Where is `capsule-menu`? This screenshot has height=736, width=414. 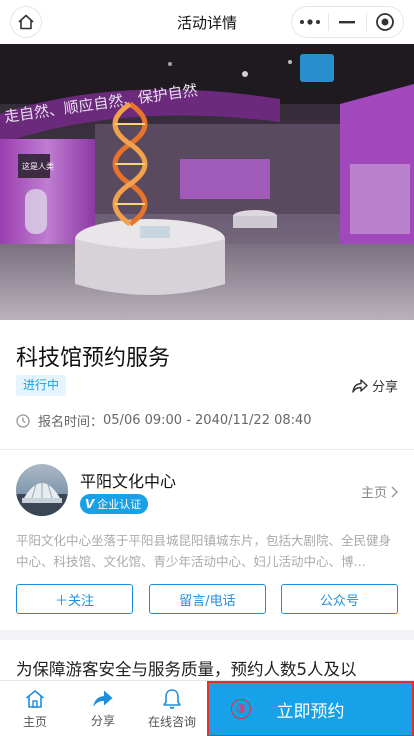
capsule-menu is located at coordinates (347, 22).